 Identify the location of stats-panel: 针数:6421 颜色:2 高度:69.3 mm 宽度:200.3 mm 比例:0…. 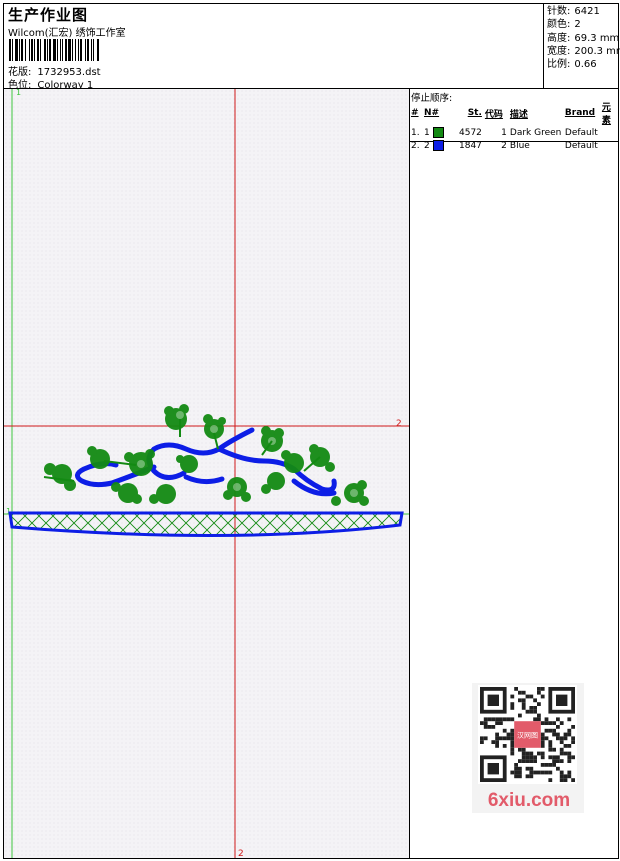
(583, 38).